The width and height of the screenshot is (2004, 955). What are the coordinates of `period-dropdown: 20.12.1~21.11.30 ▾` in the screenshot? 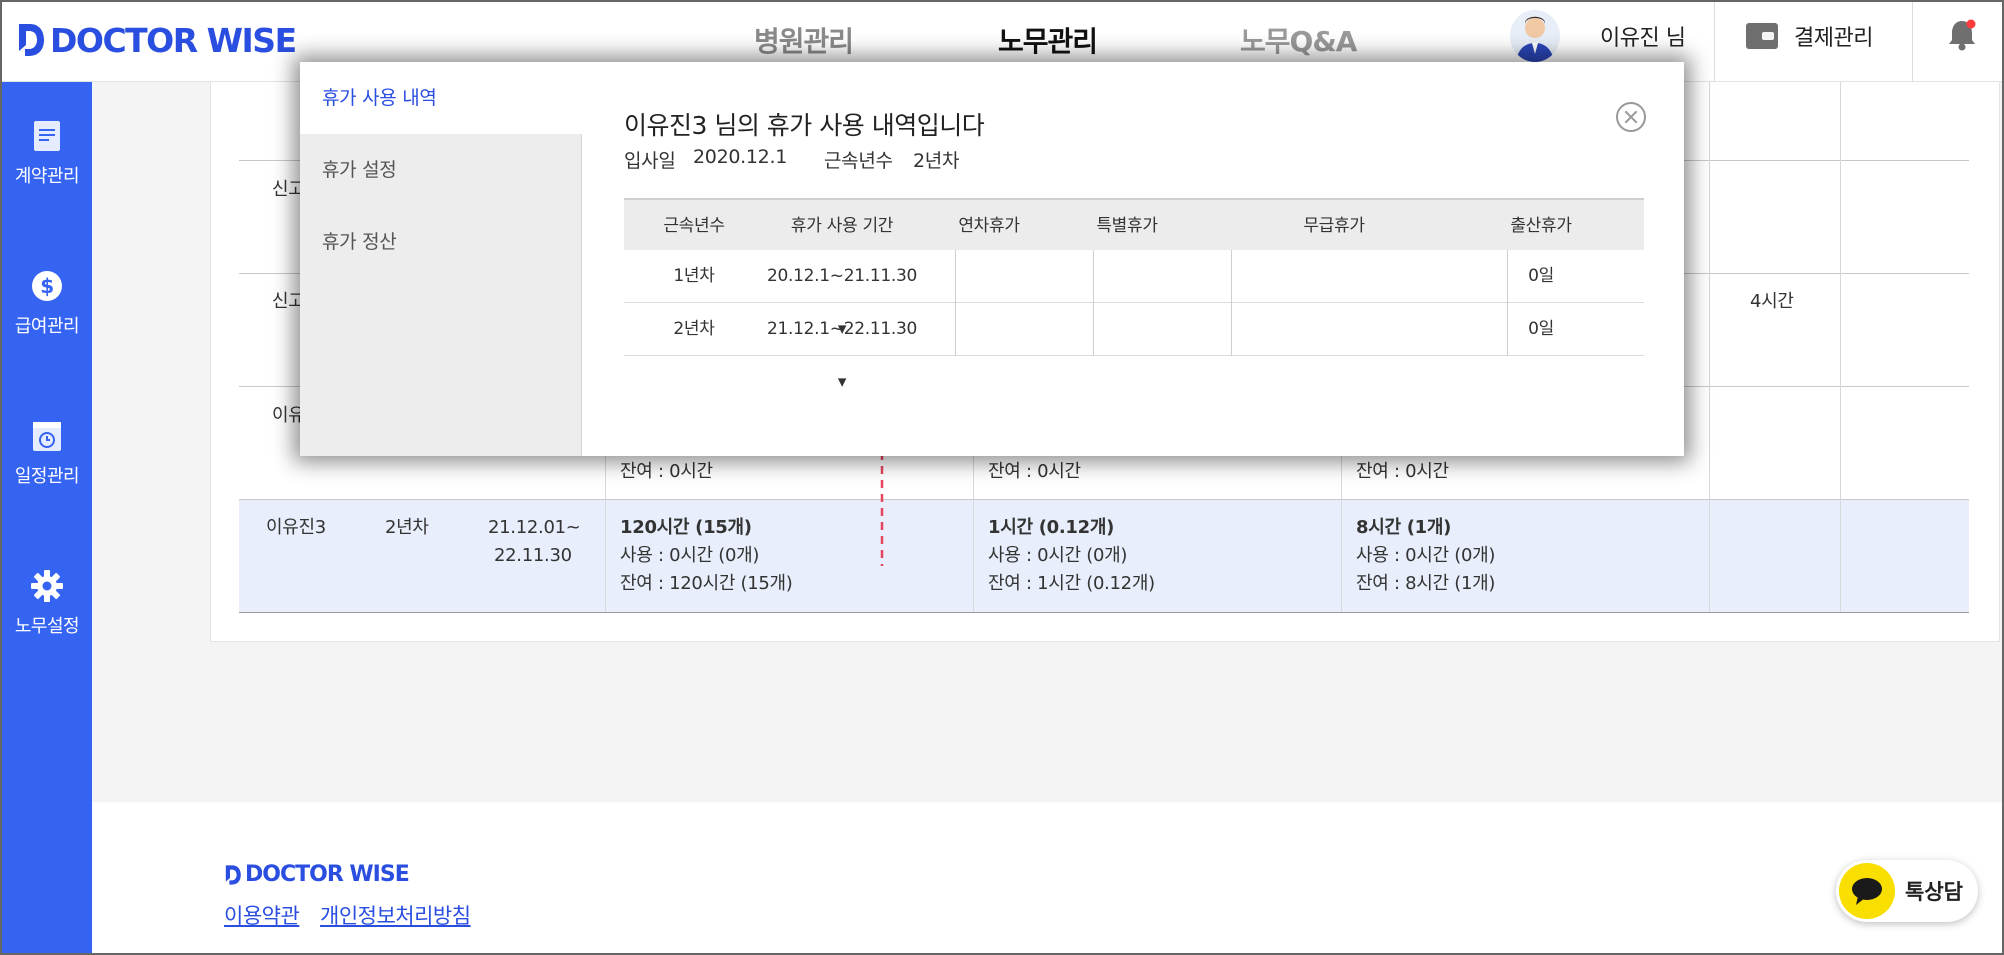 It's located at (842, 294).